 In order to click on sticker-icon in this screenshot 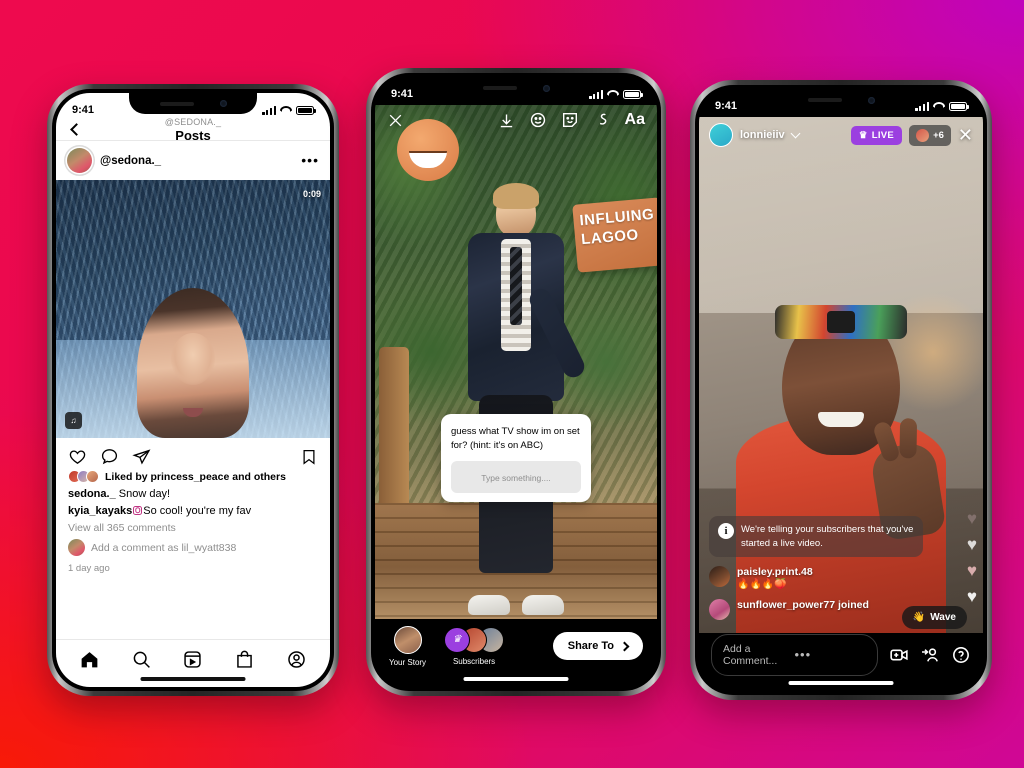, I will do `click(570, 120)`.